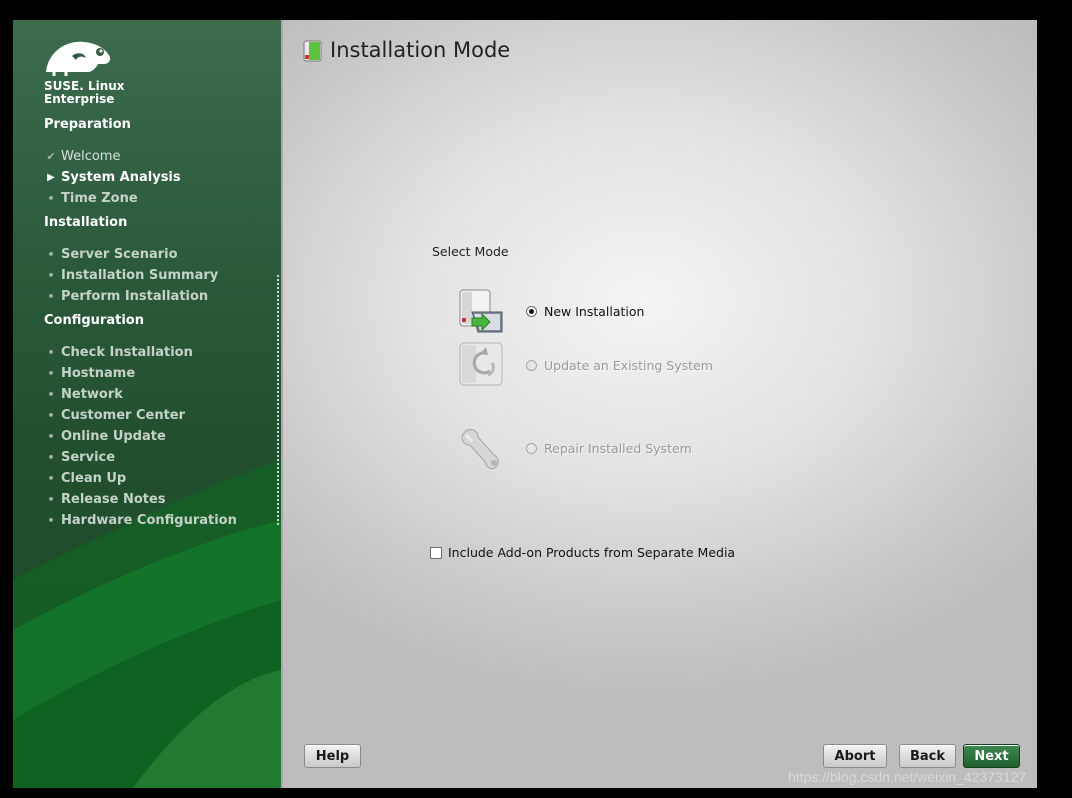  I want to click on step-label: Installation Summary, so click(140, 275).